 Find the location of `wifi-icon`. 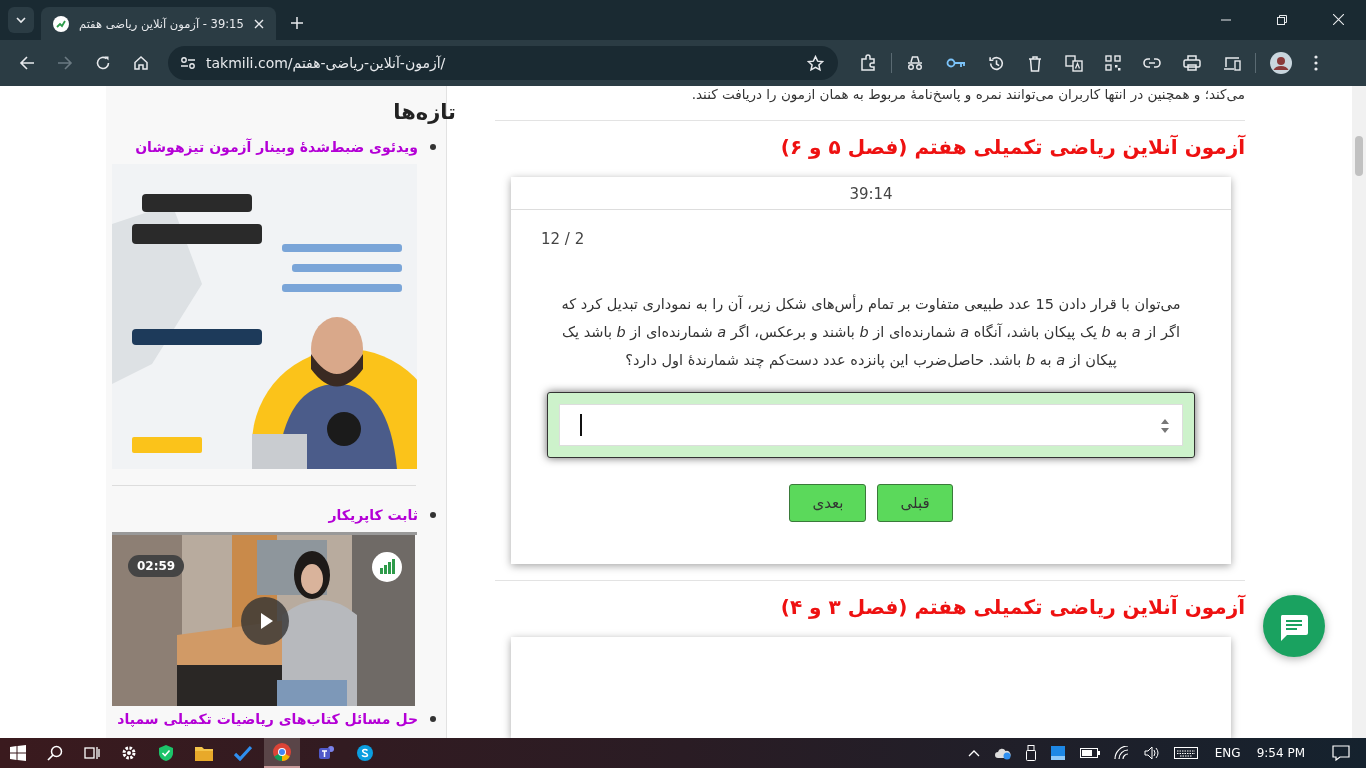

wifi-icon is located at coordinates (1121, 753).